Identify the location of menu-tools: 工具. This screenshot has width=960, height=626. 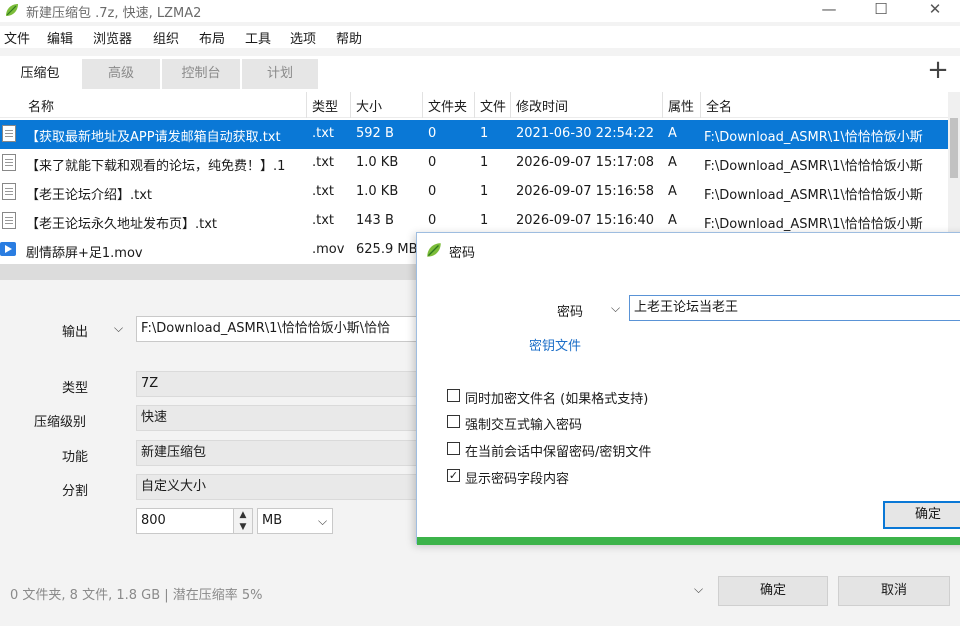
(258, 37).